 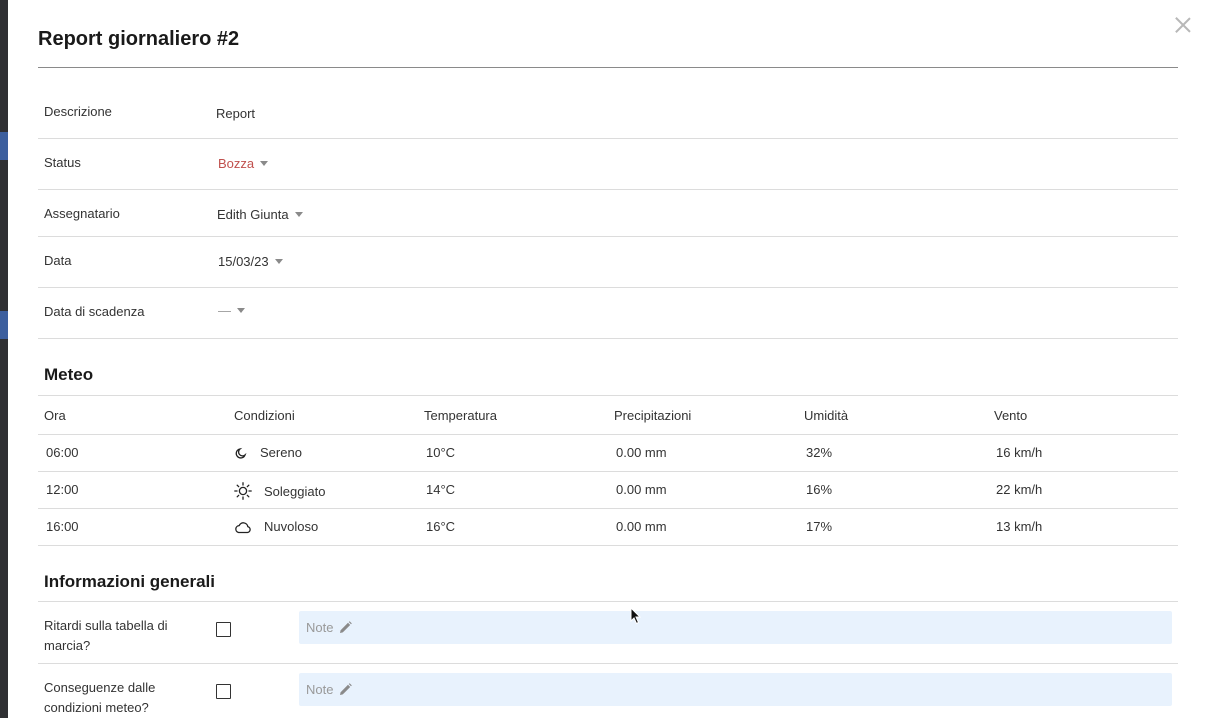 I want to click on field-label: Data, so click(x=58, y=260).